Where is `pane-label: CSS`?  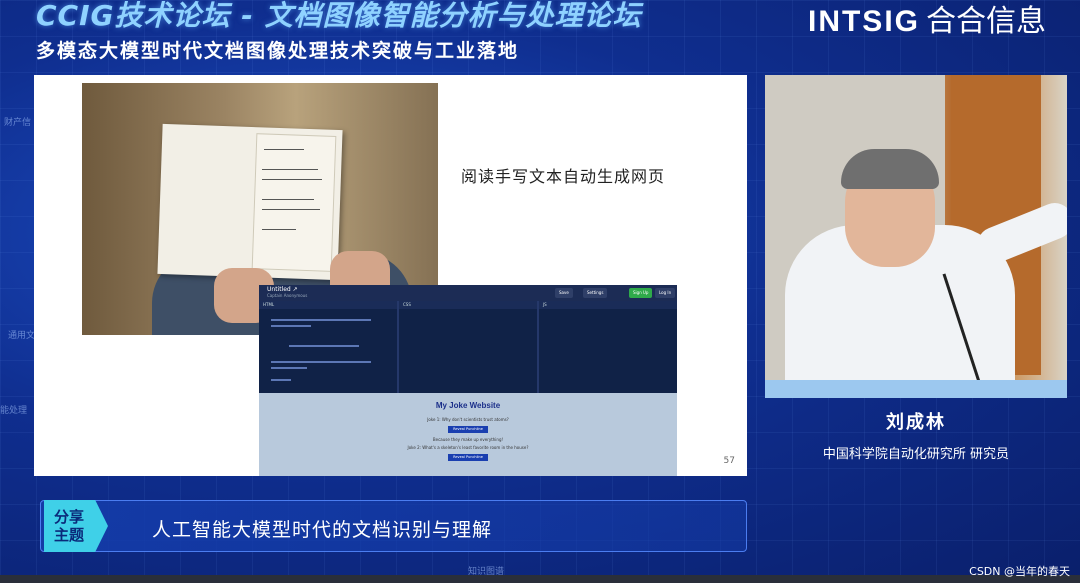
pane-label: CSS is located at coordinates (468, 305).